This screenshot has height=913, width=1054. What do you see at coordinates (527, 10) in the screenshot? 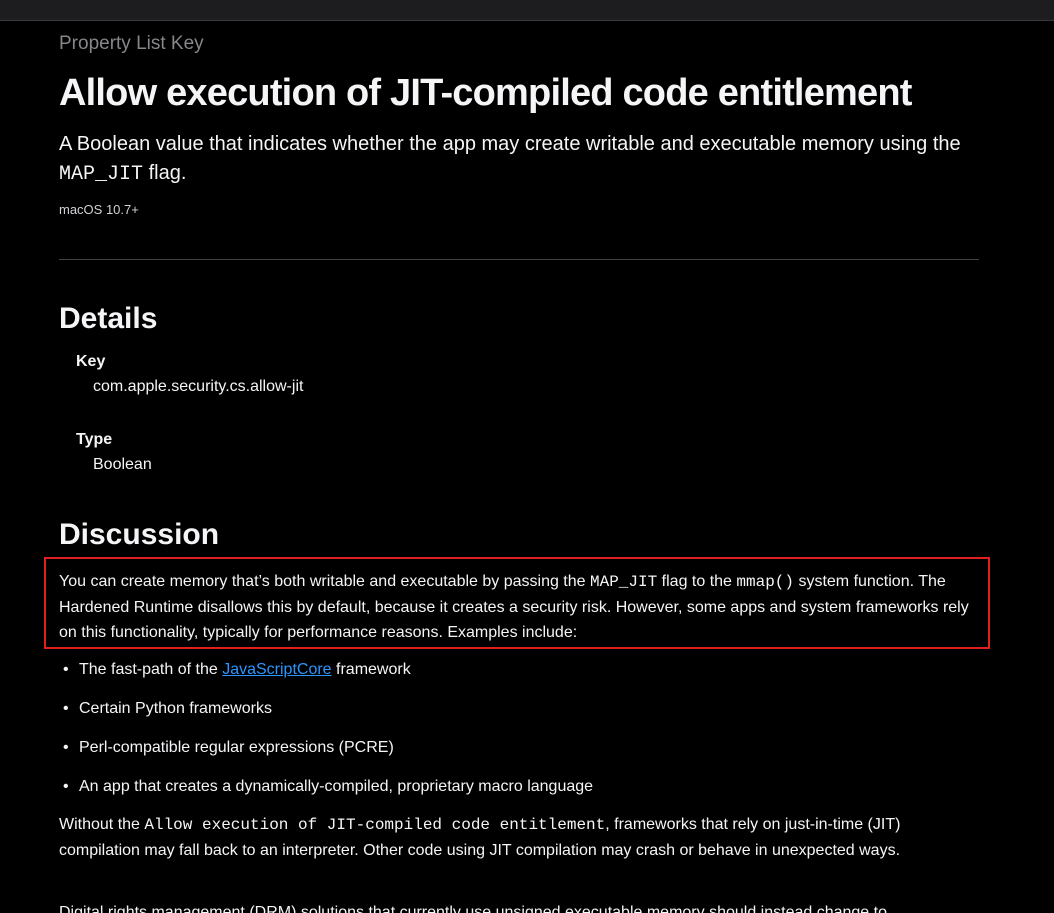
I see `top-nav-bar` at bounding box center [527, 10].